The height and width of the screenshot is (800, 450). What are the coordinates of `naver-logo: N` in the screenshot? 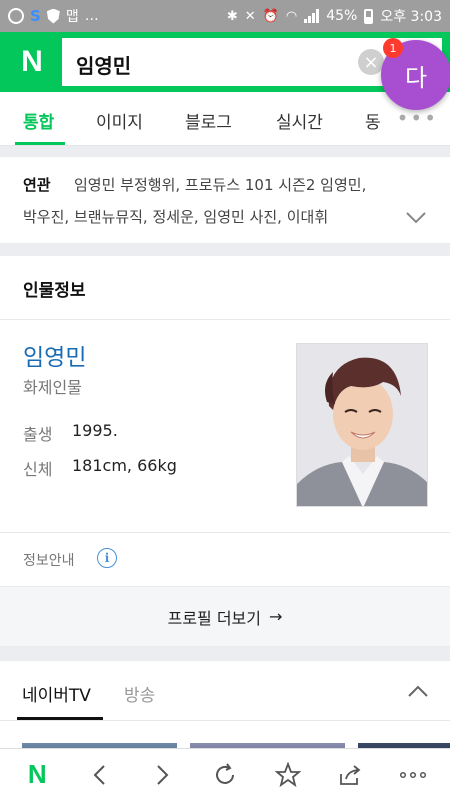 It's located at (32, 62).